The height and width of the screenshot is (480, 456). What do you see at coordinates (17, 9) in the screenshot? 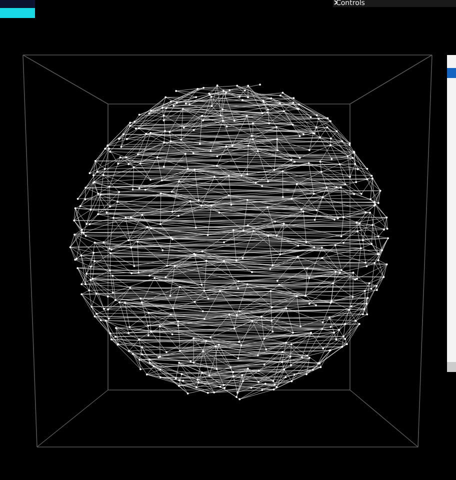
I see `stats-panel` at bounding box center [17, 9].